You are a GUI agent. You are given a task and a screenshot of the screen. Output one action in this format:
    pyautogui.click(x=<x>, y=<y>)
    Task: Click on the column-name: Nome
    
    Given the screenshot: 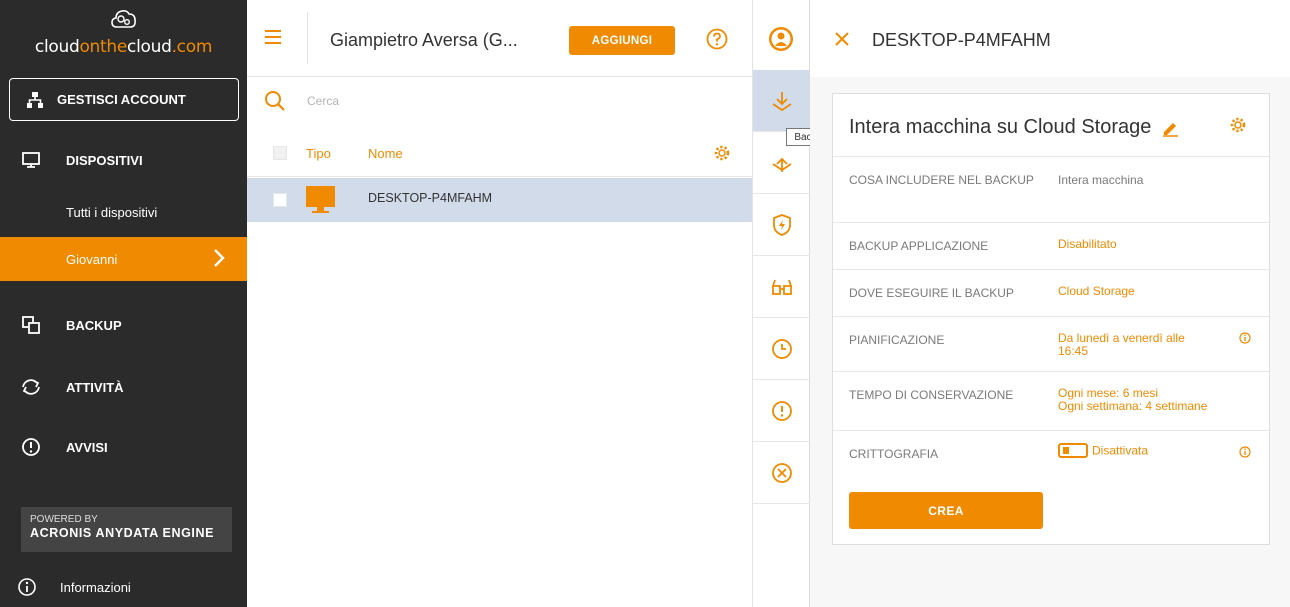 What is the action you would take?
    pyautogui.click(x=385, y=153)
    